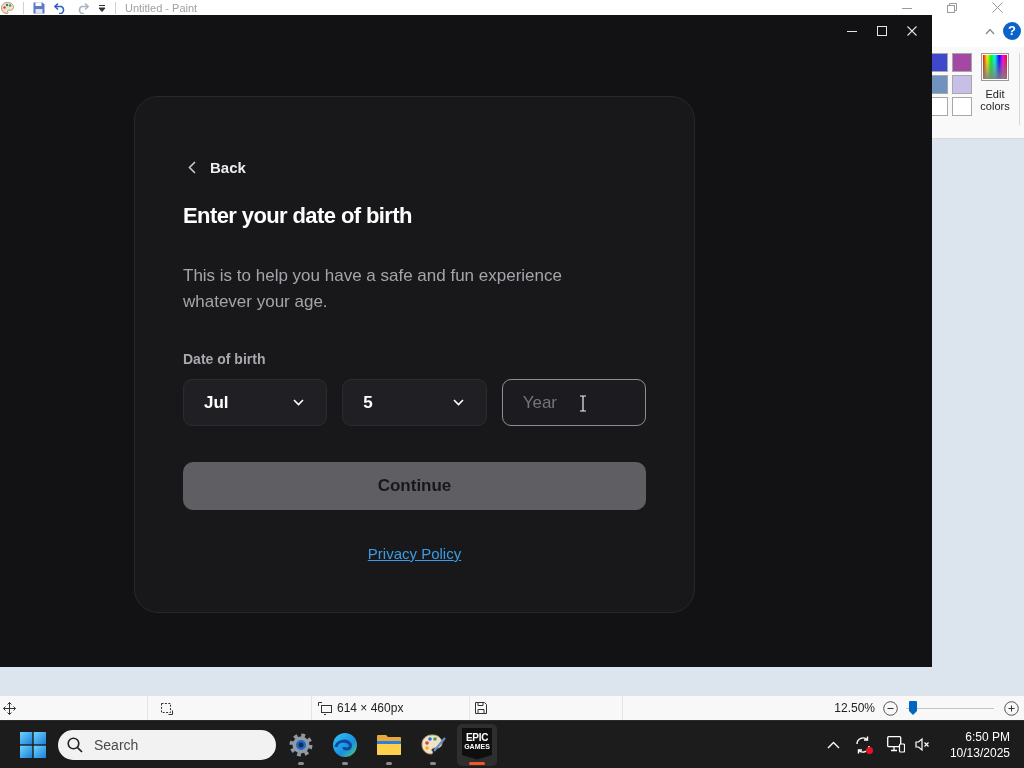 Image resolution: width=1024 pixels, height=768 pixels. Describe the element at coordinates (1011, 708) in the screenshot. I see `zoom-in-icon` at that location.